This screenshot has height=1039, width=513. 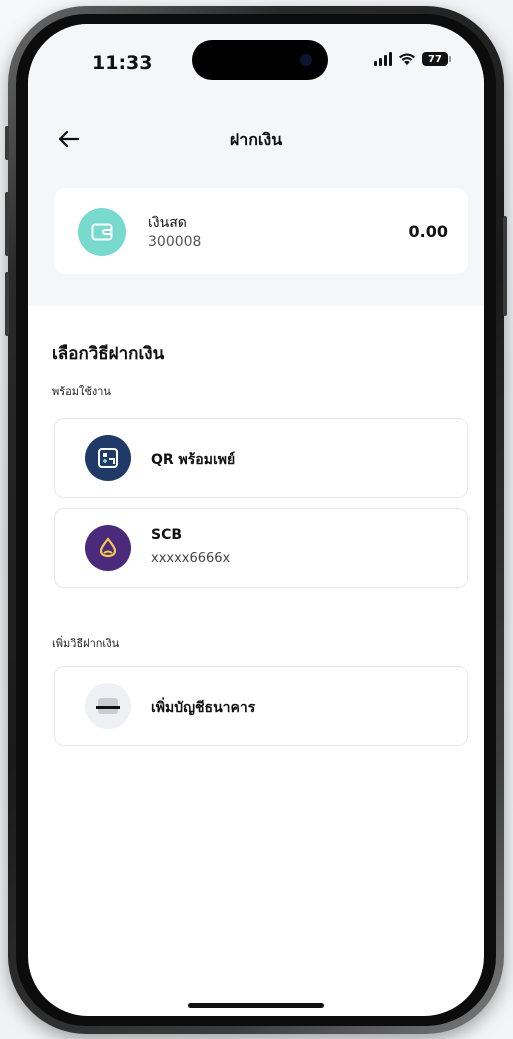 What do you see at coordinates (7, 224) in the screenshot?
I see `volume-up-button` at bounding box center [7, 224].